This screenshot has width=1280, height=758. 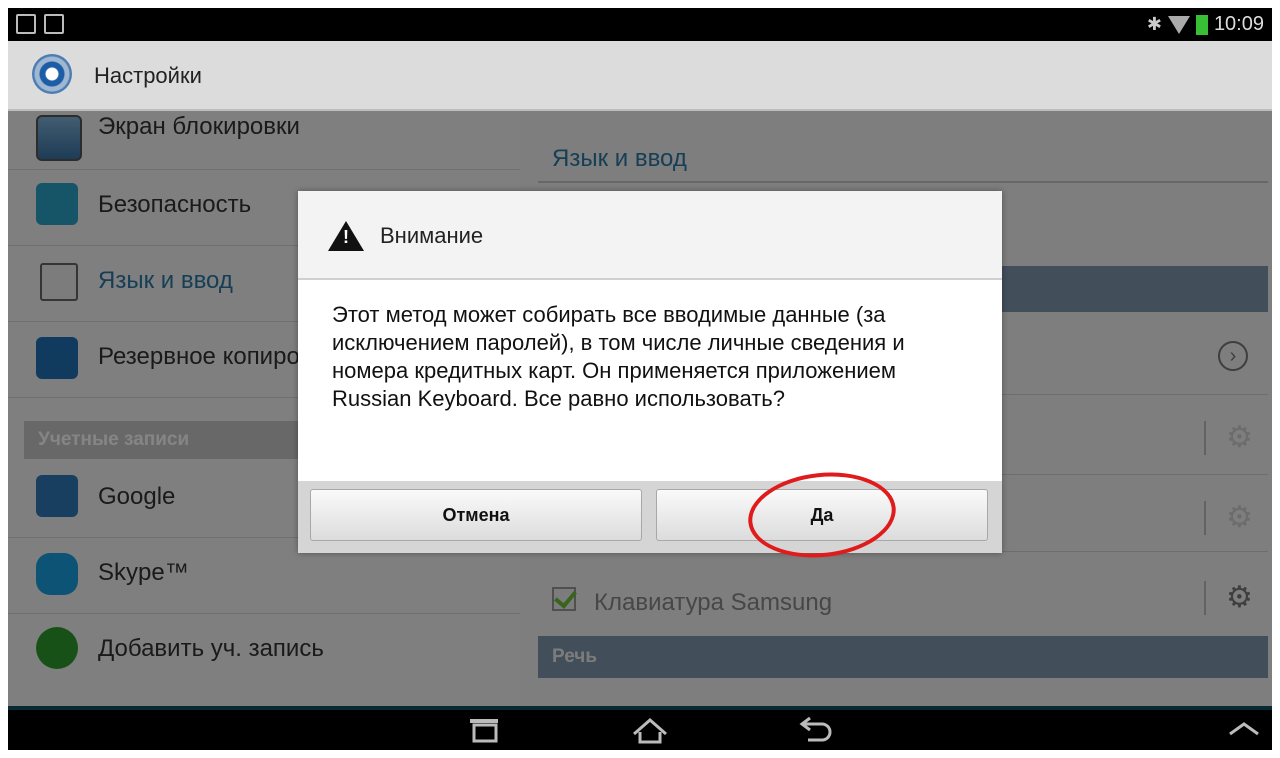 I want to click on check-icon, so click(x=54, y=24).